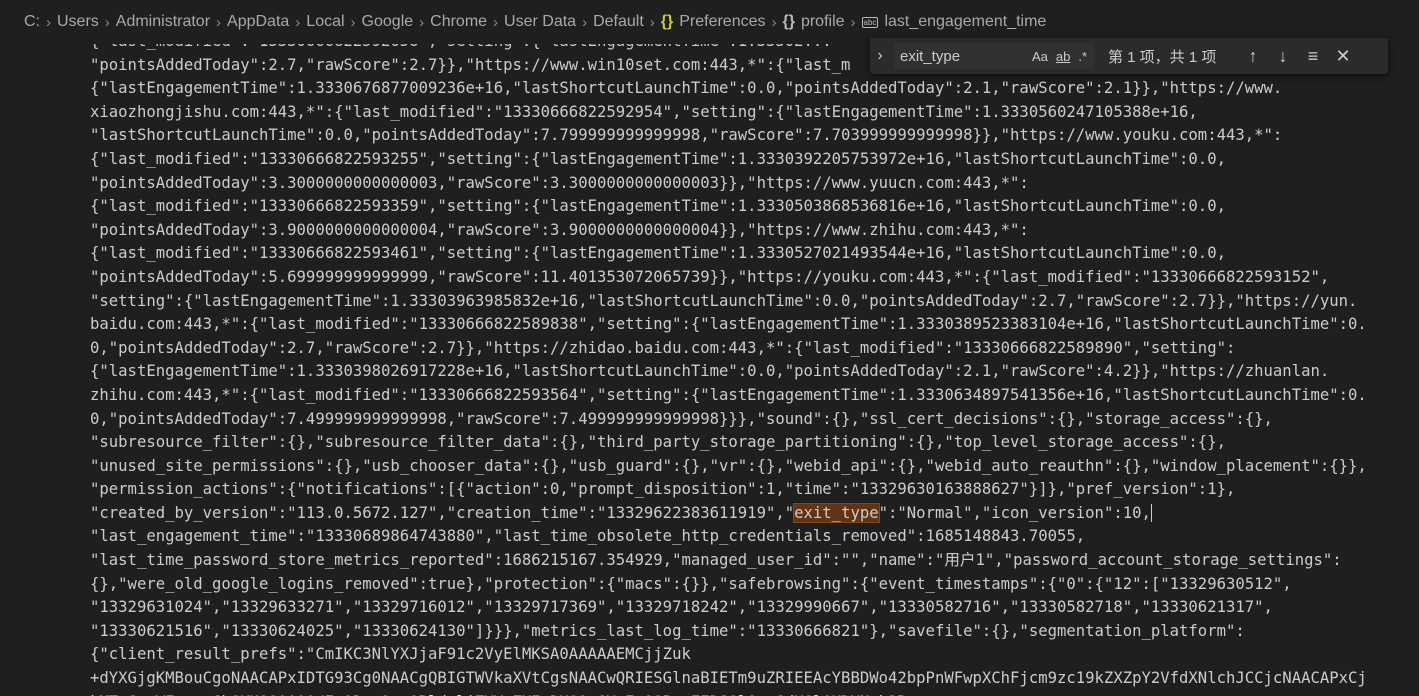 This screenshot has height=696, width=1419. Describe the element at coordinates (870, 22) in the screenshot. I see `string-icon: abc` at that location.